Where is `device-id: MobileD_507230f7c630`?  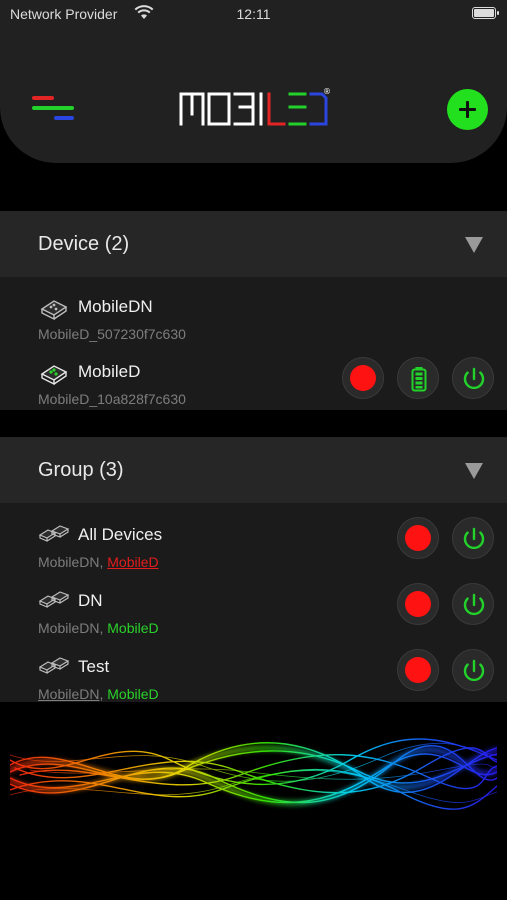
device-id: MobileD_507230f7c630 is located at coordinates (112, 334).